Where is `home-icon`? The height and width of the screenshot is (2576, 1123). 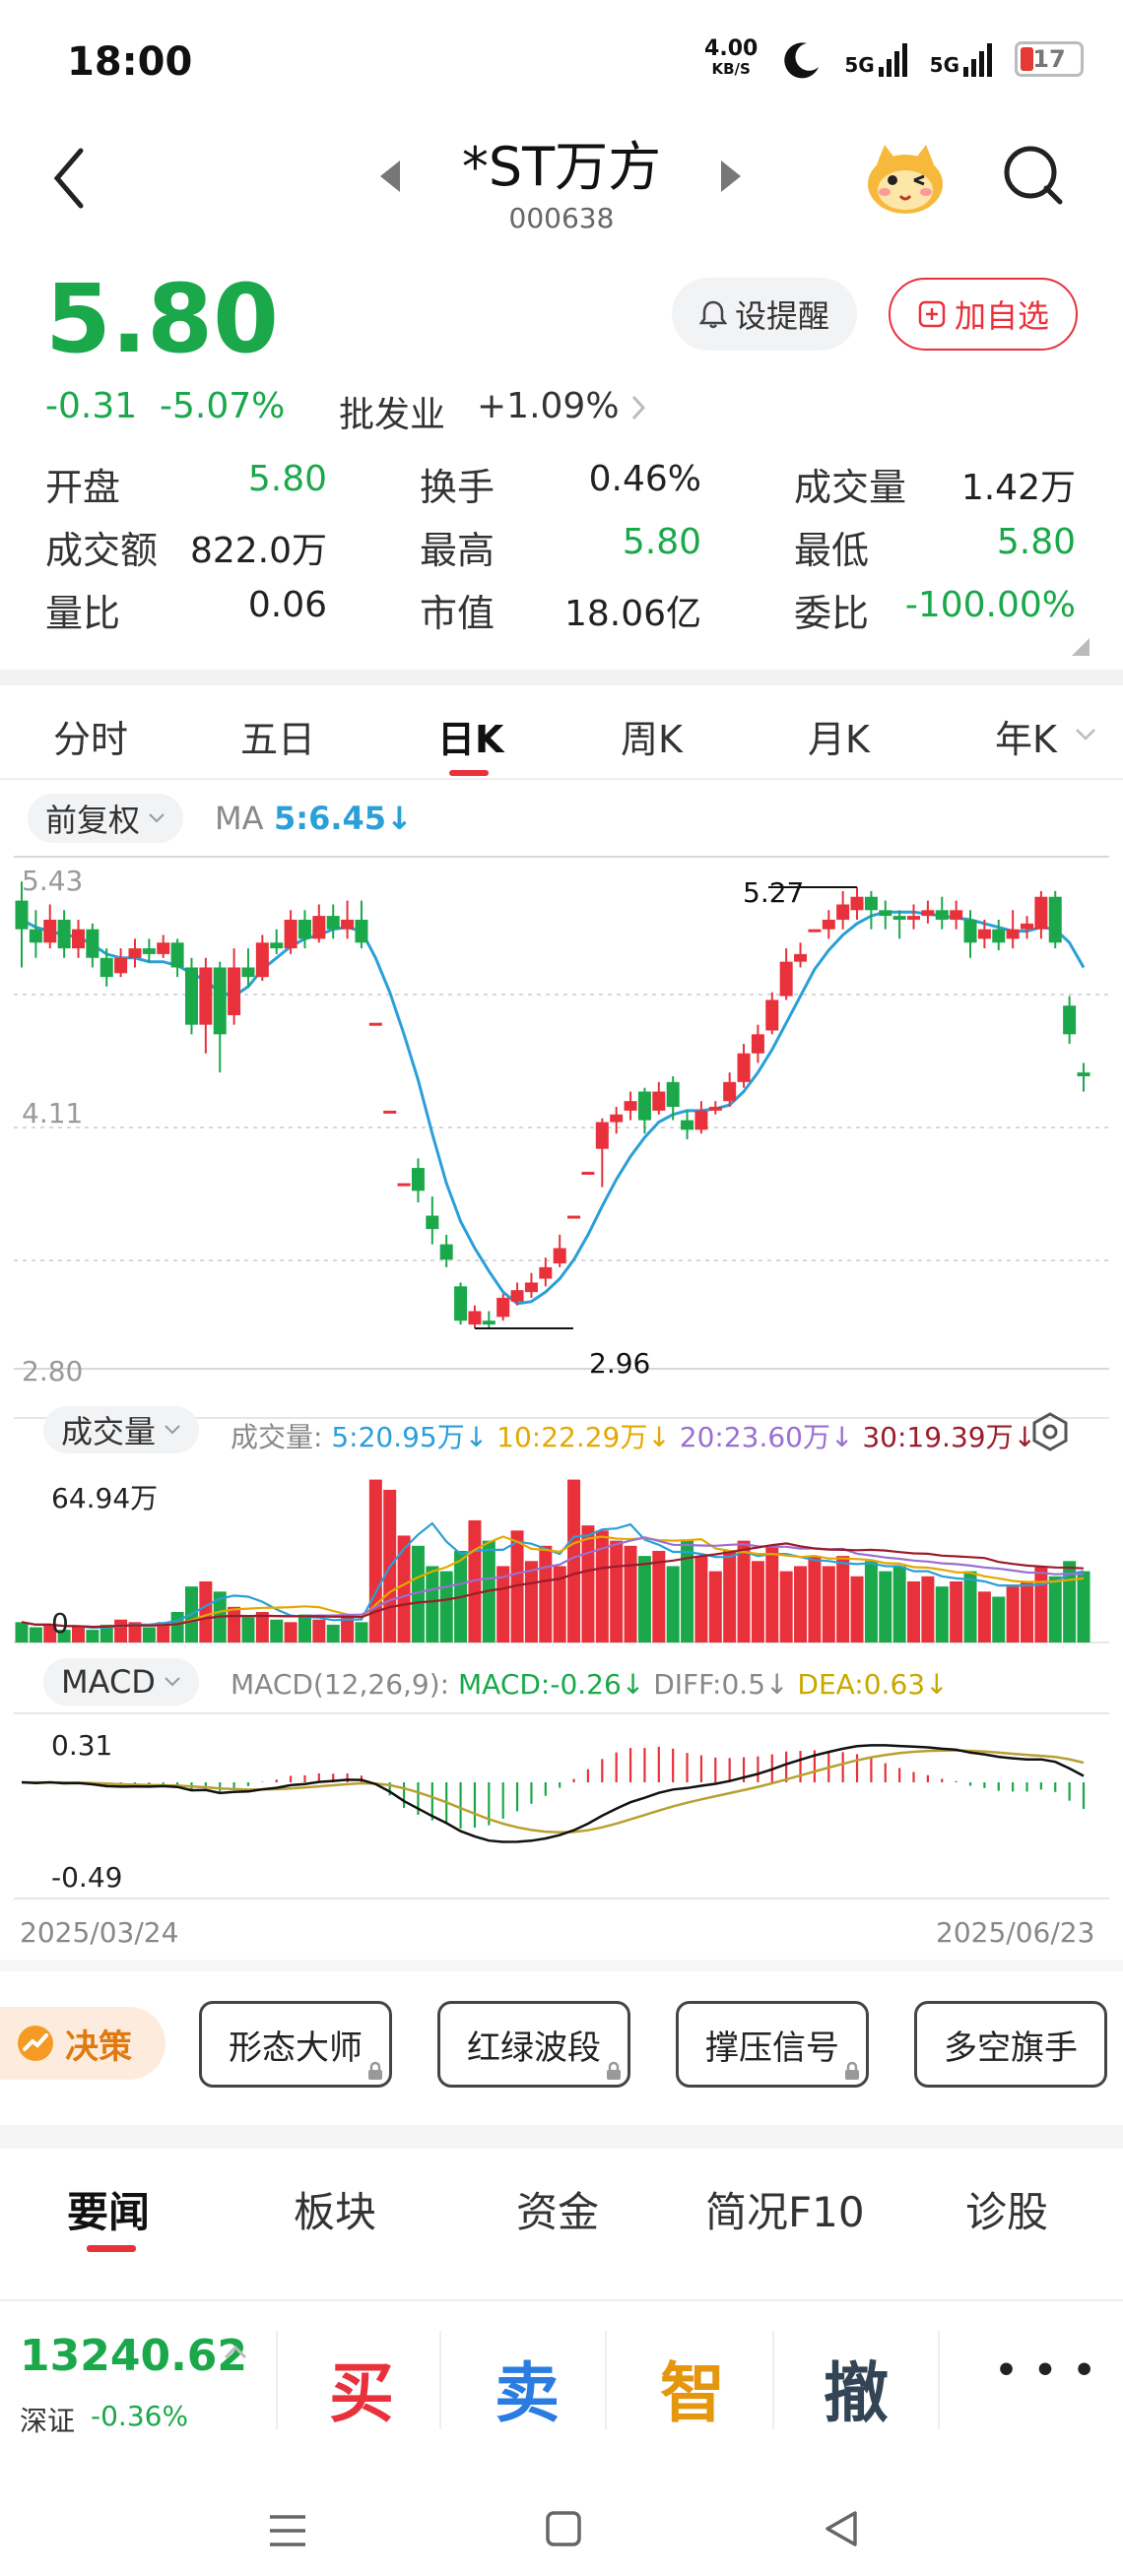
home-icon is located at coordinates (563, 2528).